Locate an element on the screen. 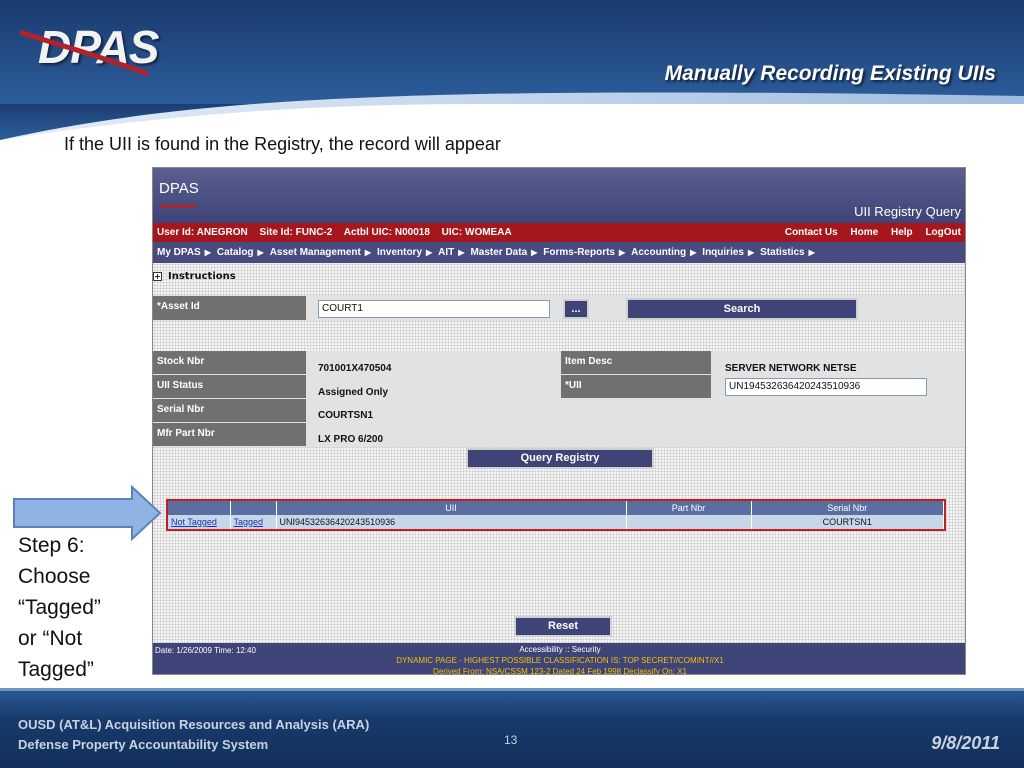 The image size is (1024, 768). menu-label: Asset Management is located at coordinates (315, 252).